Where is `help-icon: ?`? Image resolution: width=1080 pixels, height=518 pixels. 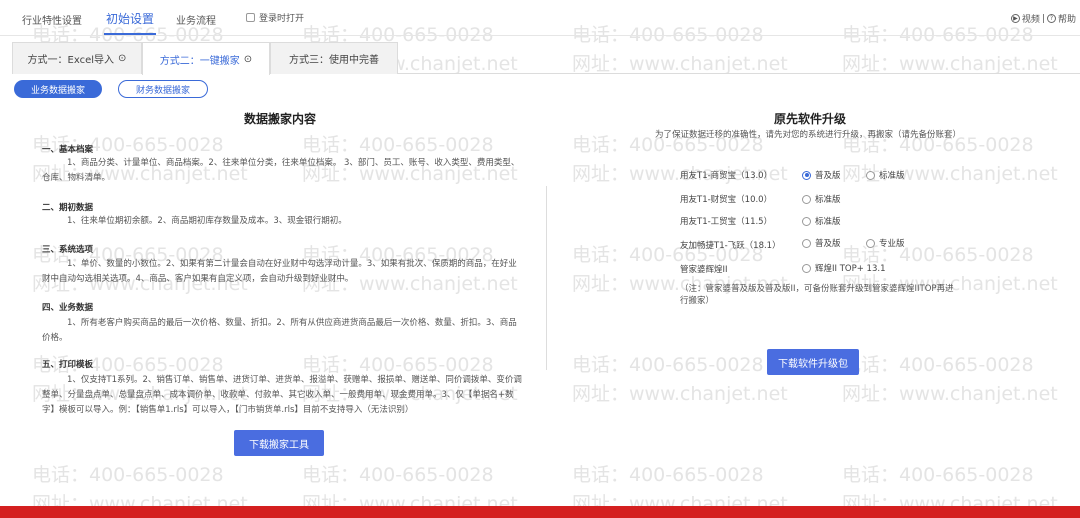 help-icon: ? is located at coordinates (1051, 18).